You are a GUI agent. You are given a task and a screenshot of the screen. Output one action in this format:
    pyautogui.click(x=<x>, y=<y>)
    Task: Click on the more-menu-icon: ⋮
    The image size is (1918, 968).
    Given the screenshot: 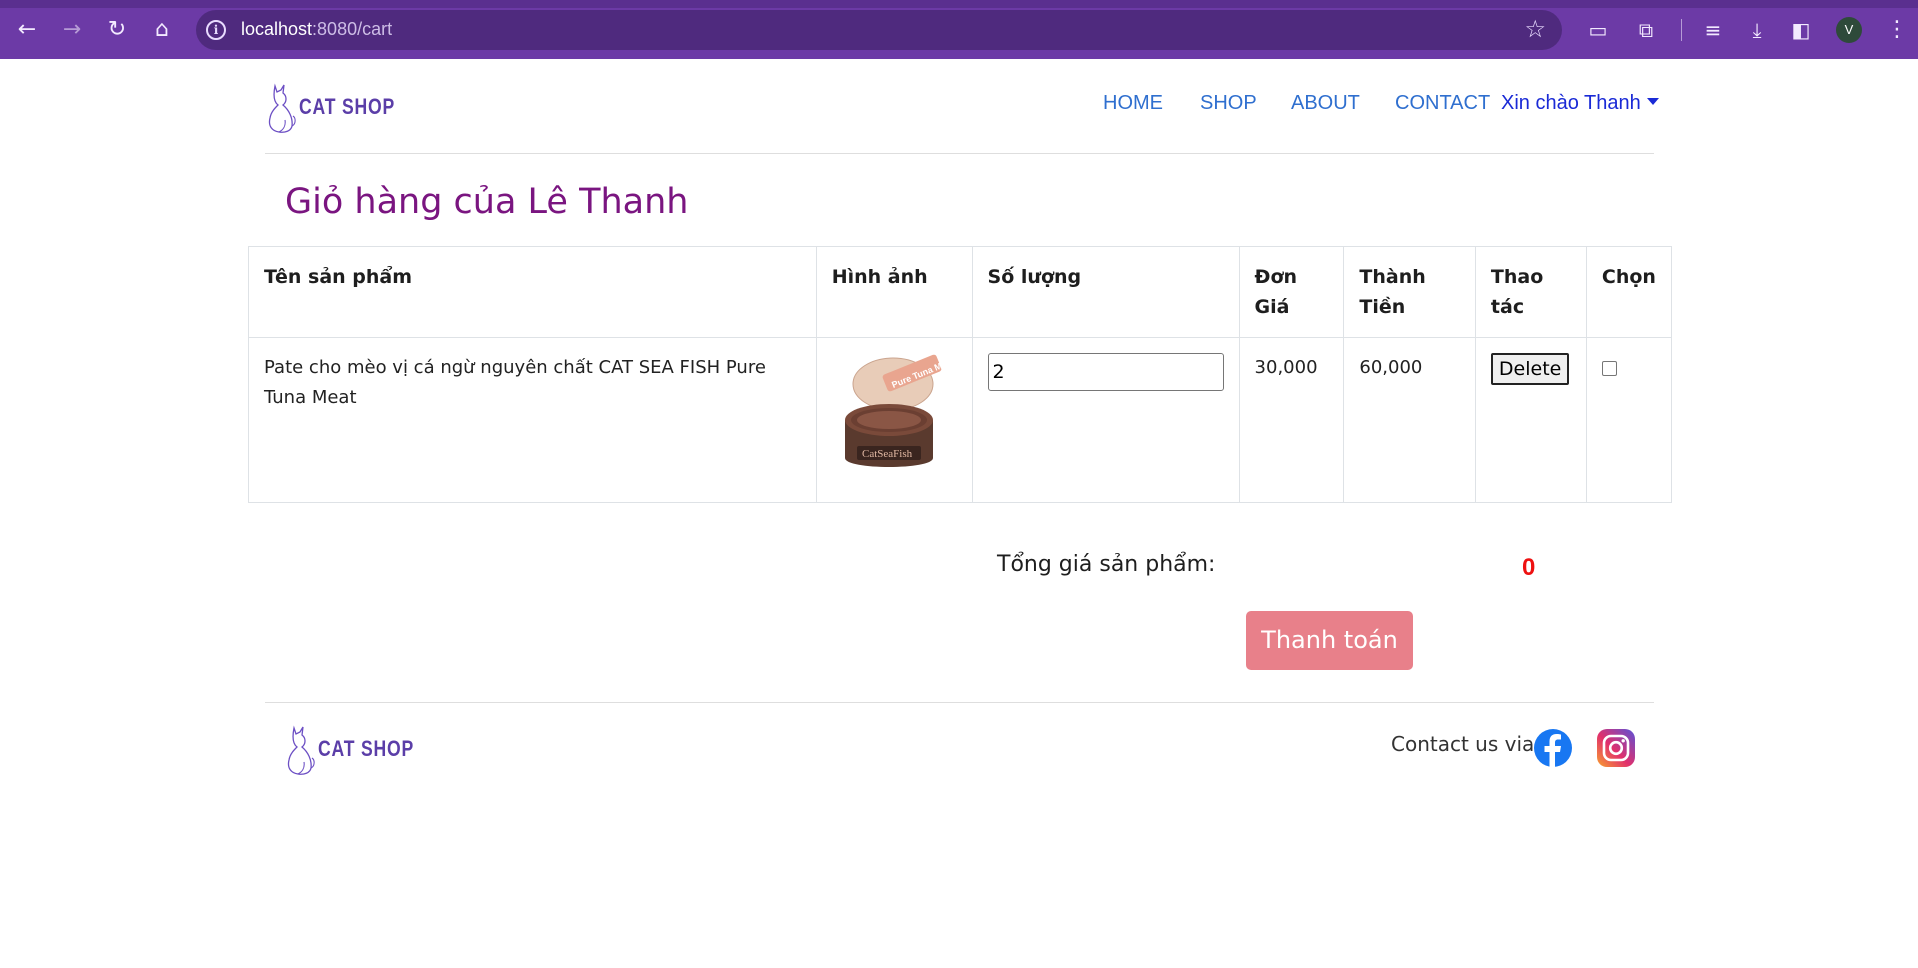 What is the action you would take?
    pyautogui.click(x=1897, y=30)
    